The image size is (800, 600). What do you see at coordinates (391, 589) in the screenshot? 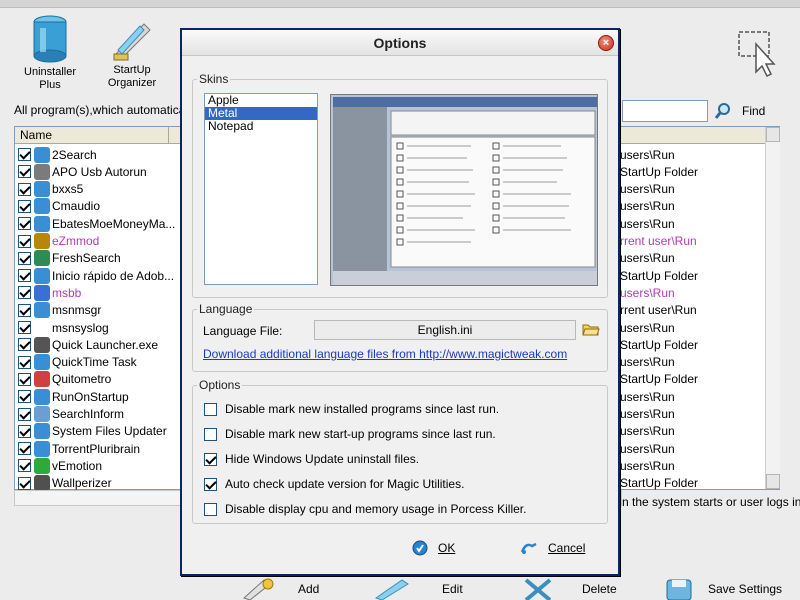
I see `edit-icon` at bounding box center [391, 589].